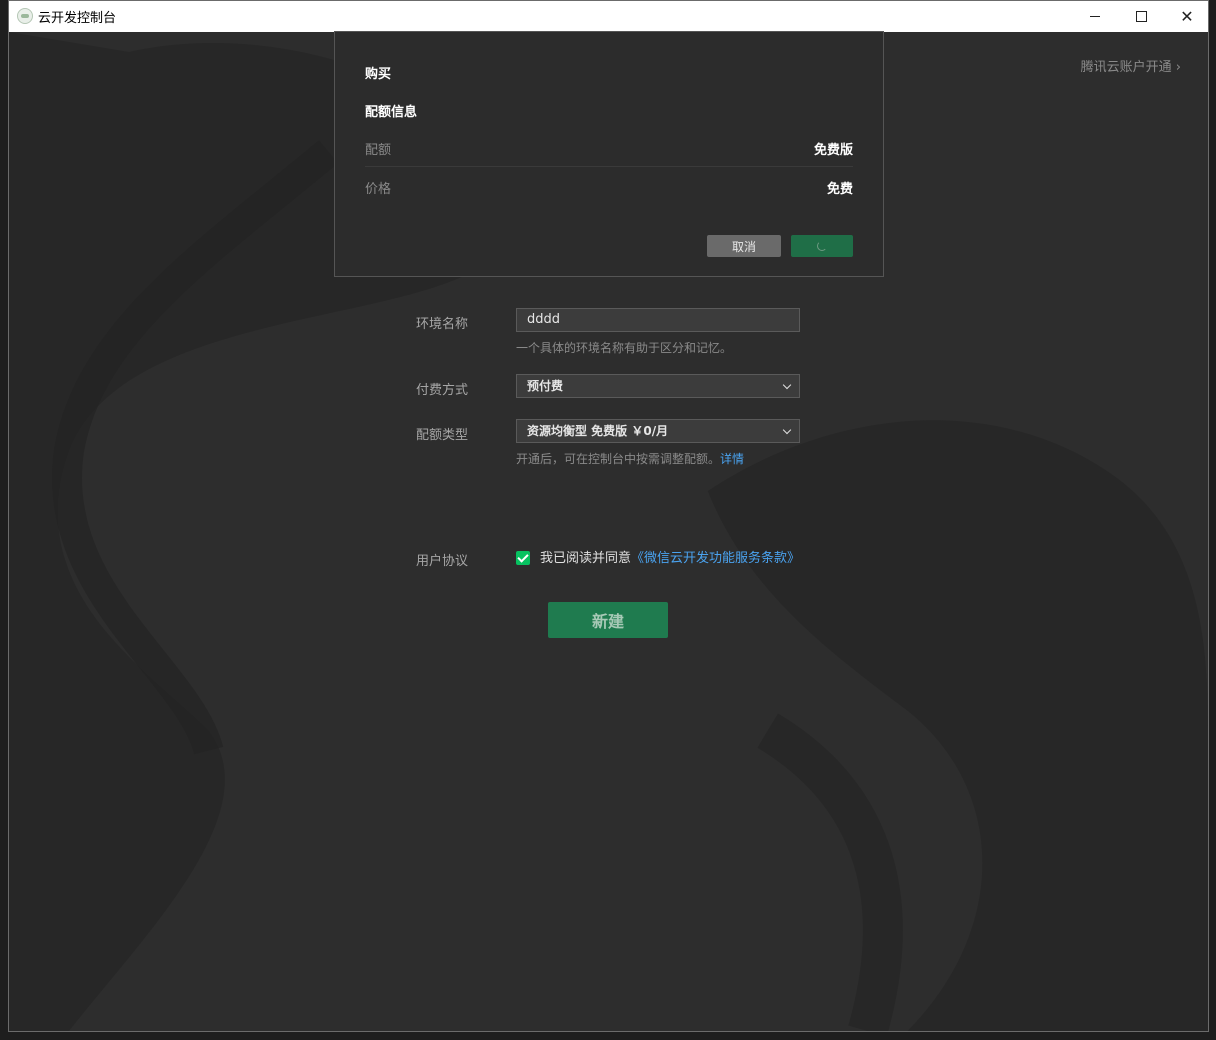  Describe the element at coordinates (609, 166) in the screenshot. I see `dialog-divider` at that location.